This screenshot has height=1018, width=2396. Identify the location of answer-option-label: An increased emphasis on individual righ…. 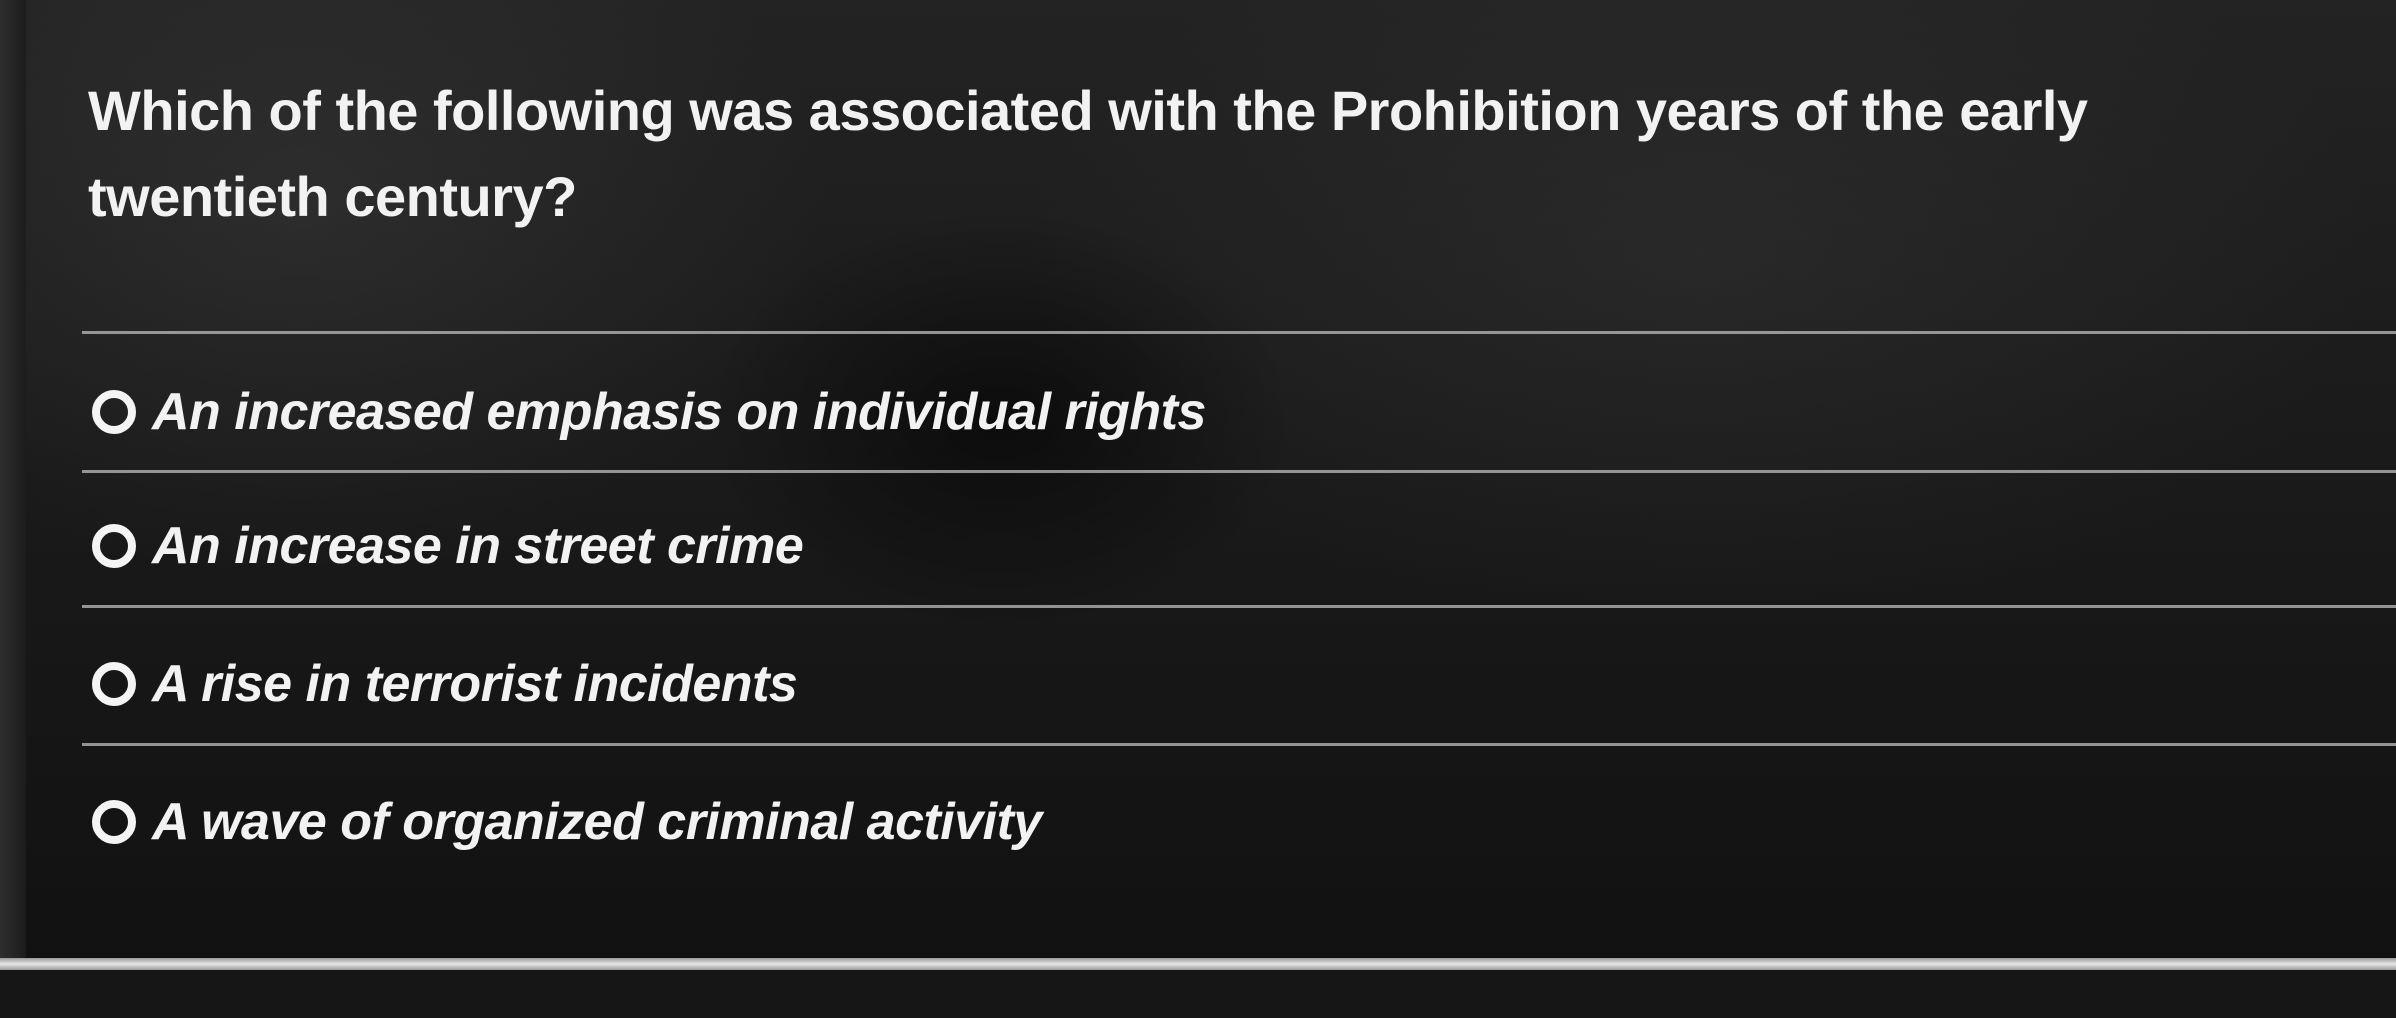
(679, 412).